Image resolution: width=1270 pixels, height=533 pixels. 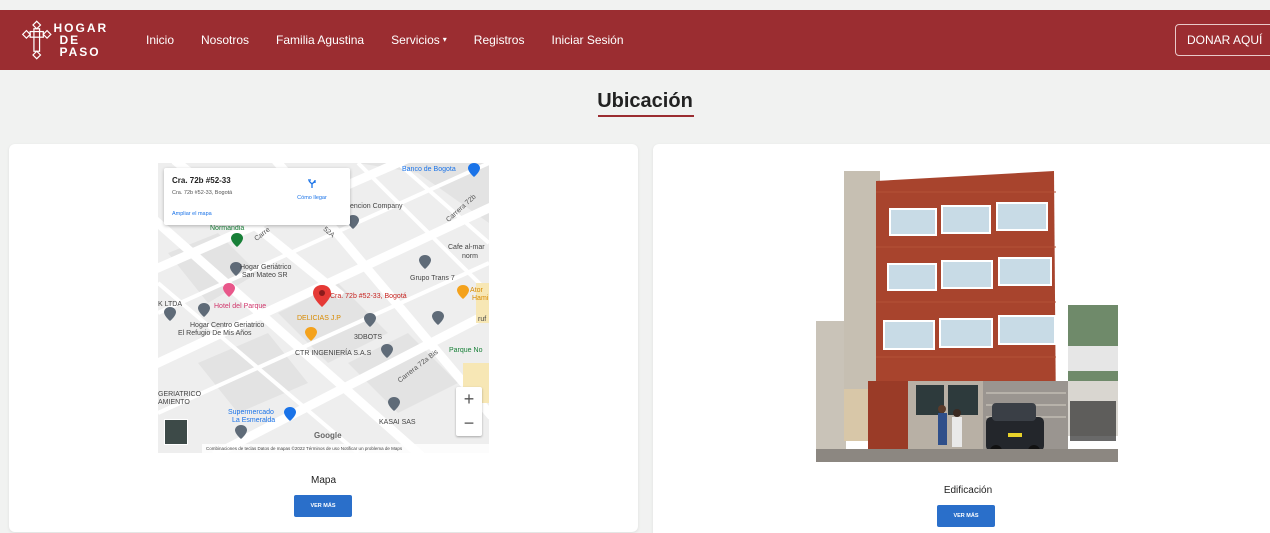 I want to click on map-label-3dbots: 3DBOTS, so click(x=368, y=337).